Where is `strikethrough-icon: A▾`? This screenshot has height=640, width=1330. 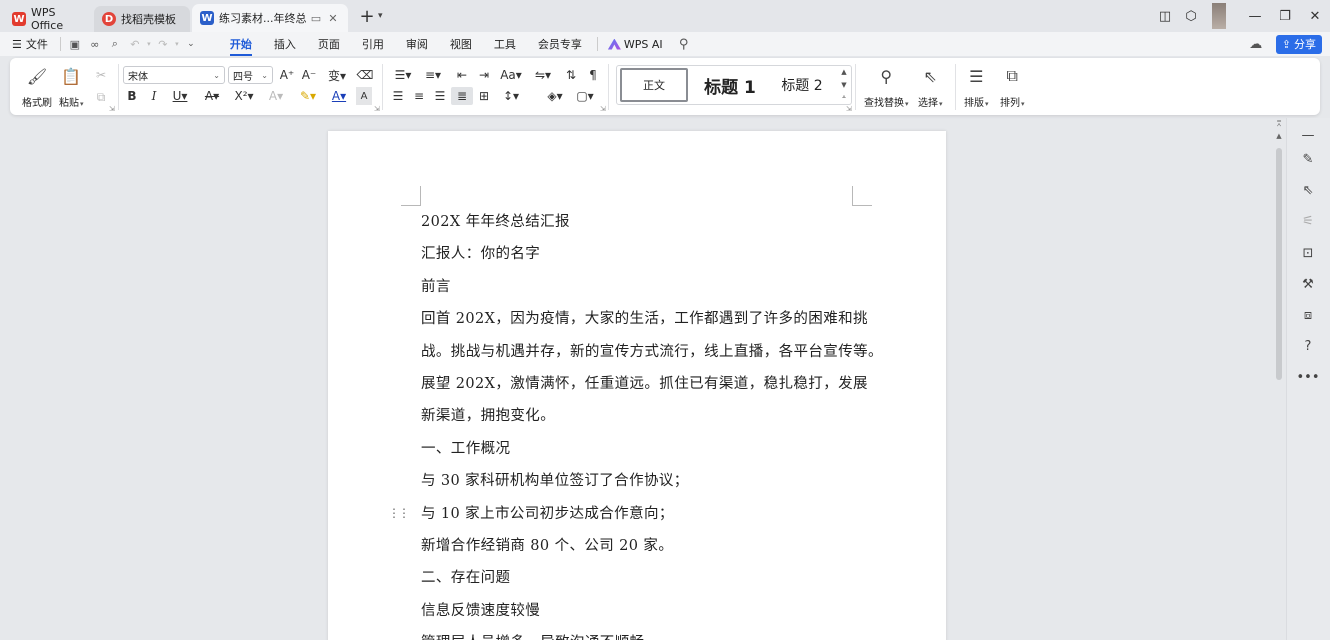
strikethrough-icon: A▾ is located at coordinates (212, 96).